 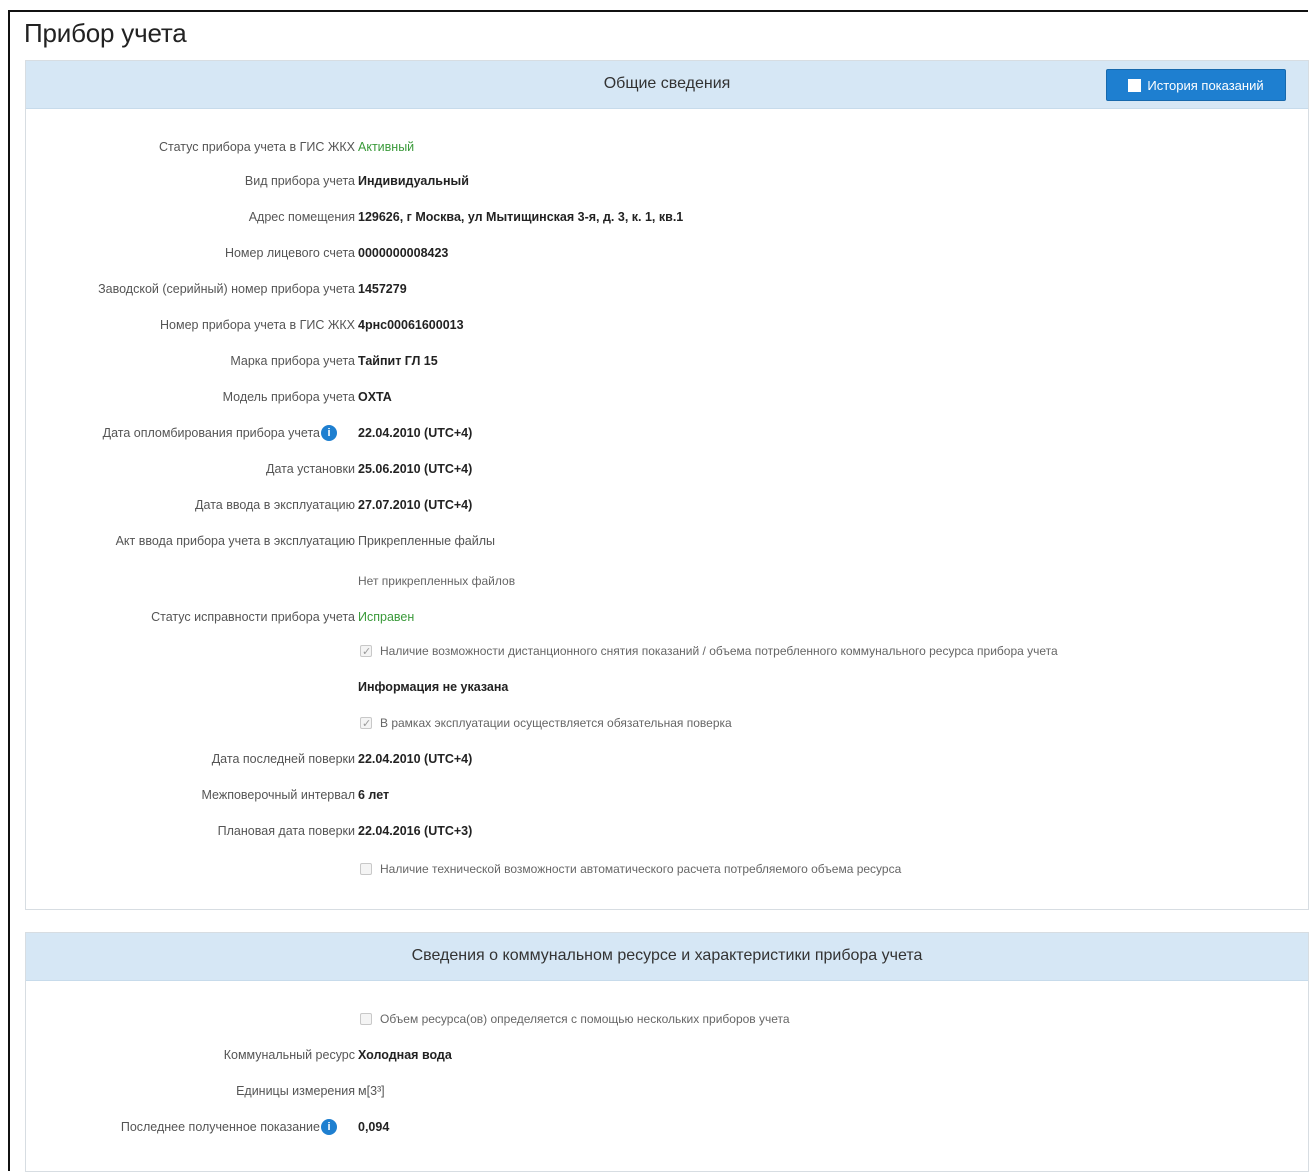 What do you see at coordinates (235, 541) in the screenshot?
I see `commission-act-label: Акт ввода прибора учета в эксплуатацию` at bounding box center [235, 541].